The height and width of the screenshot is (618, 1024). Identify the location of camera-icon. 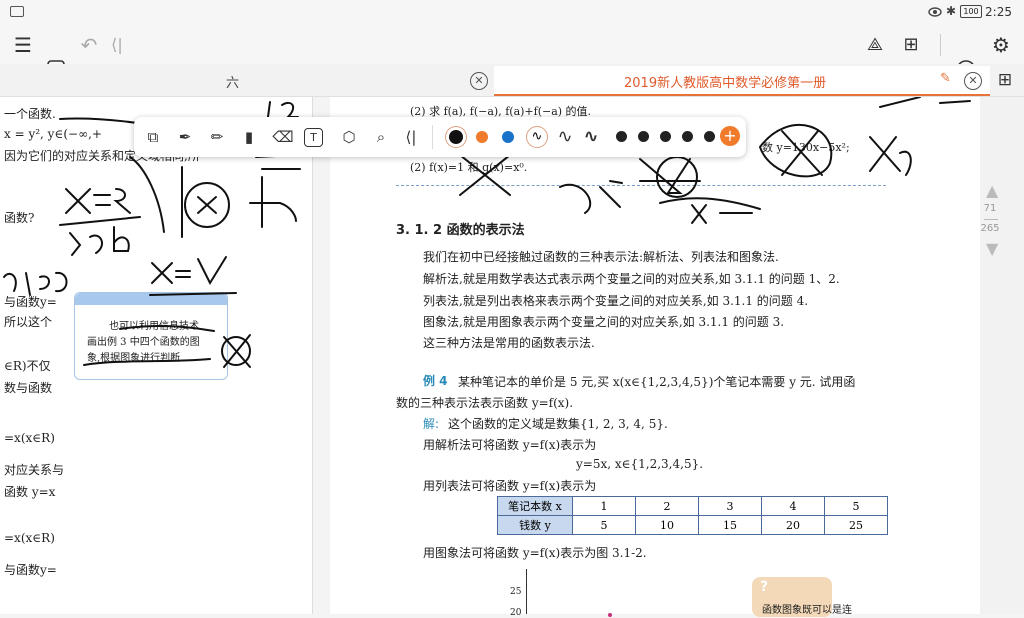
(17, 11).